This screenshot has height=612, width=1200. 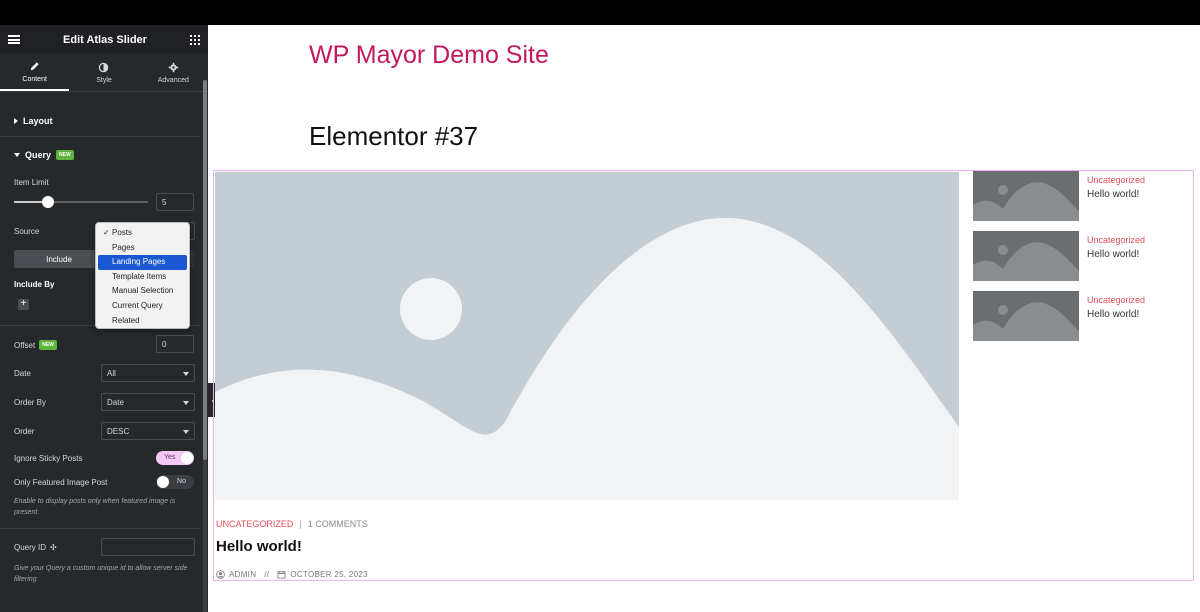 I want to click on order-by-value: Date, so click(x=115, y=402).